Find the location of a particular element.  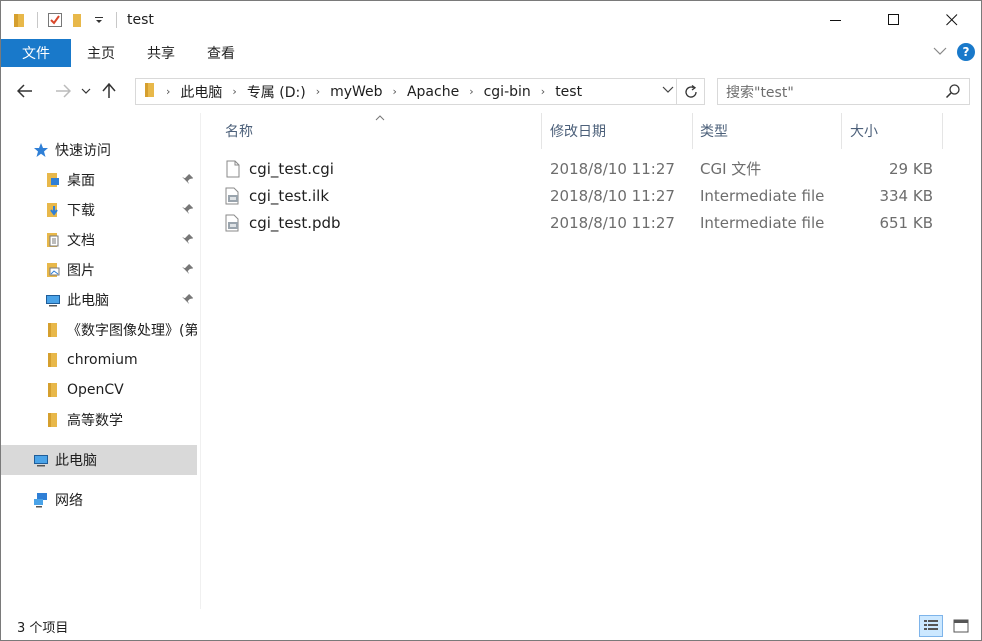

nav-item-advanced-math: 高等数学 is located at coordinates (99, 420).